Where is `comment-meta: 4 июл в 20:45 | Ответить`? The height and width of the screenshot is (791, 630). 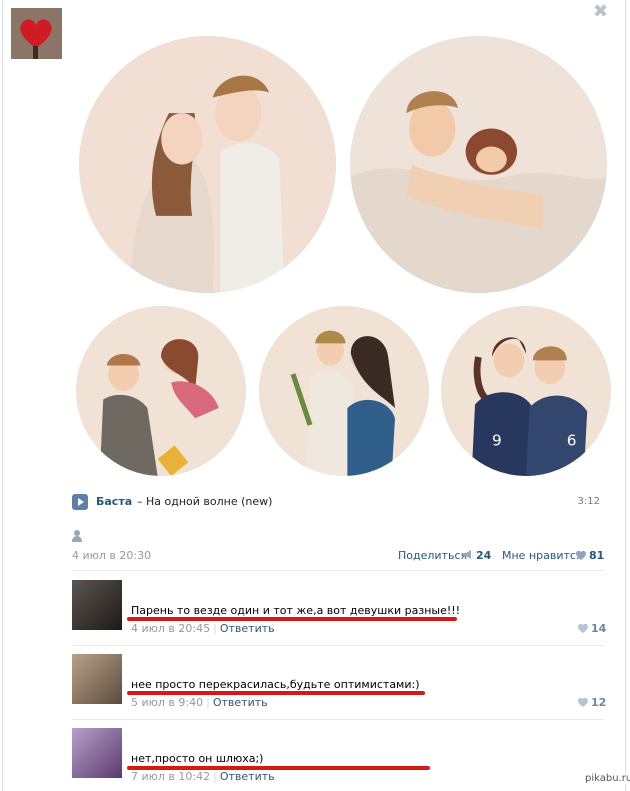
comment-meta: 4 июл в 20:45 | Ответить is located at coordinates (203, 628).